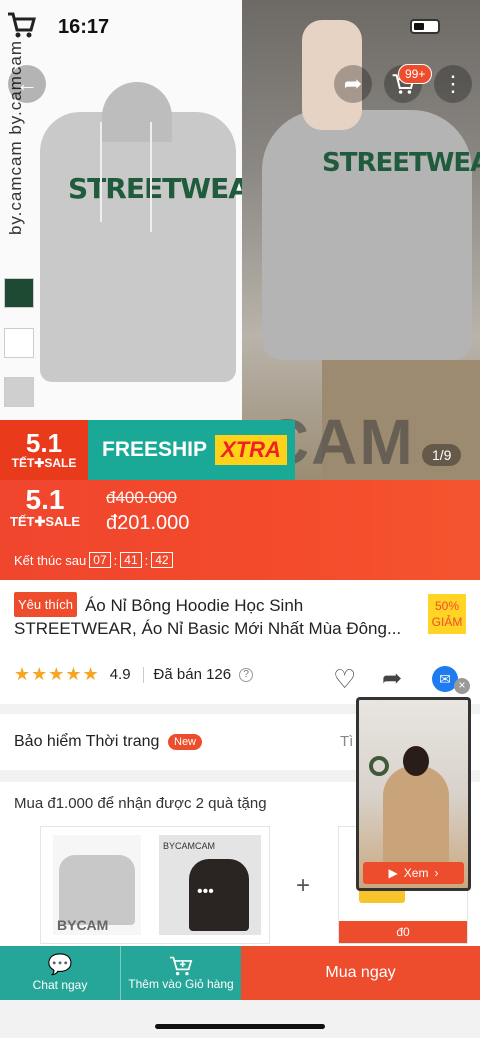 This screenshot has width=480, height=1038. What do you see at coordinates (303, 885) in the screenshot?
I see `plus-icon: +` at bounding box center [303, 885].